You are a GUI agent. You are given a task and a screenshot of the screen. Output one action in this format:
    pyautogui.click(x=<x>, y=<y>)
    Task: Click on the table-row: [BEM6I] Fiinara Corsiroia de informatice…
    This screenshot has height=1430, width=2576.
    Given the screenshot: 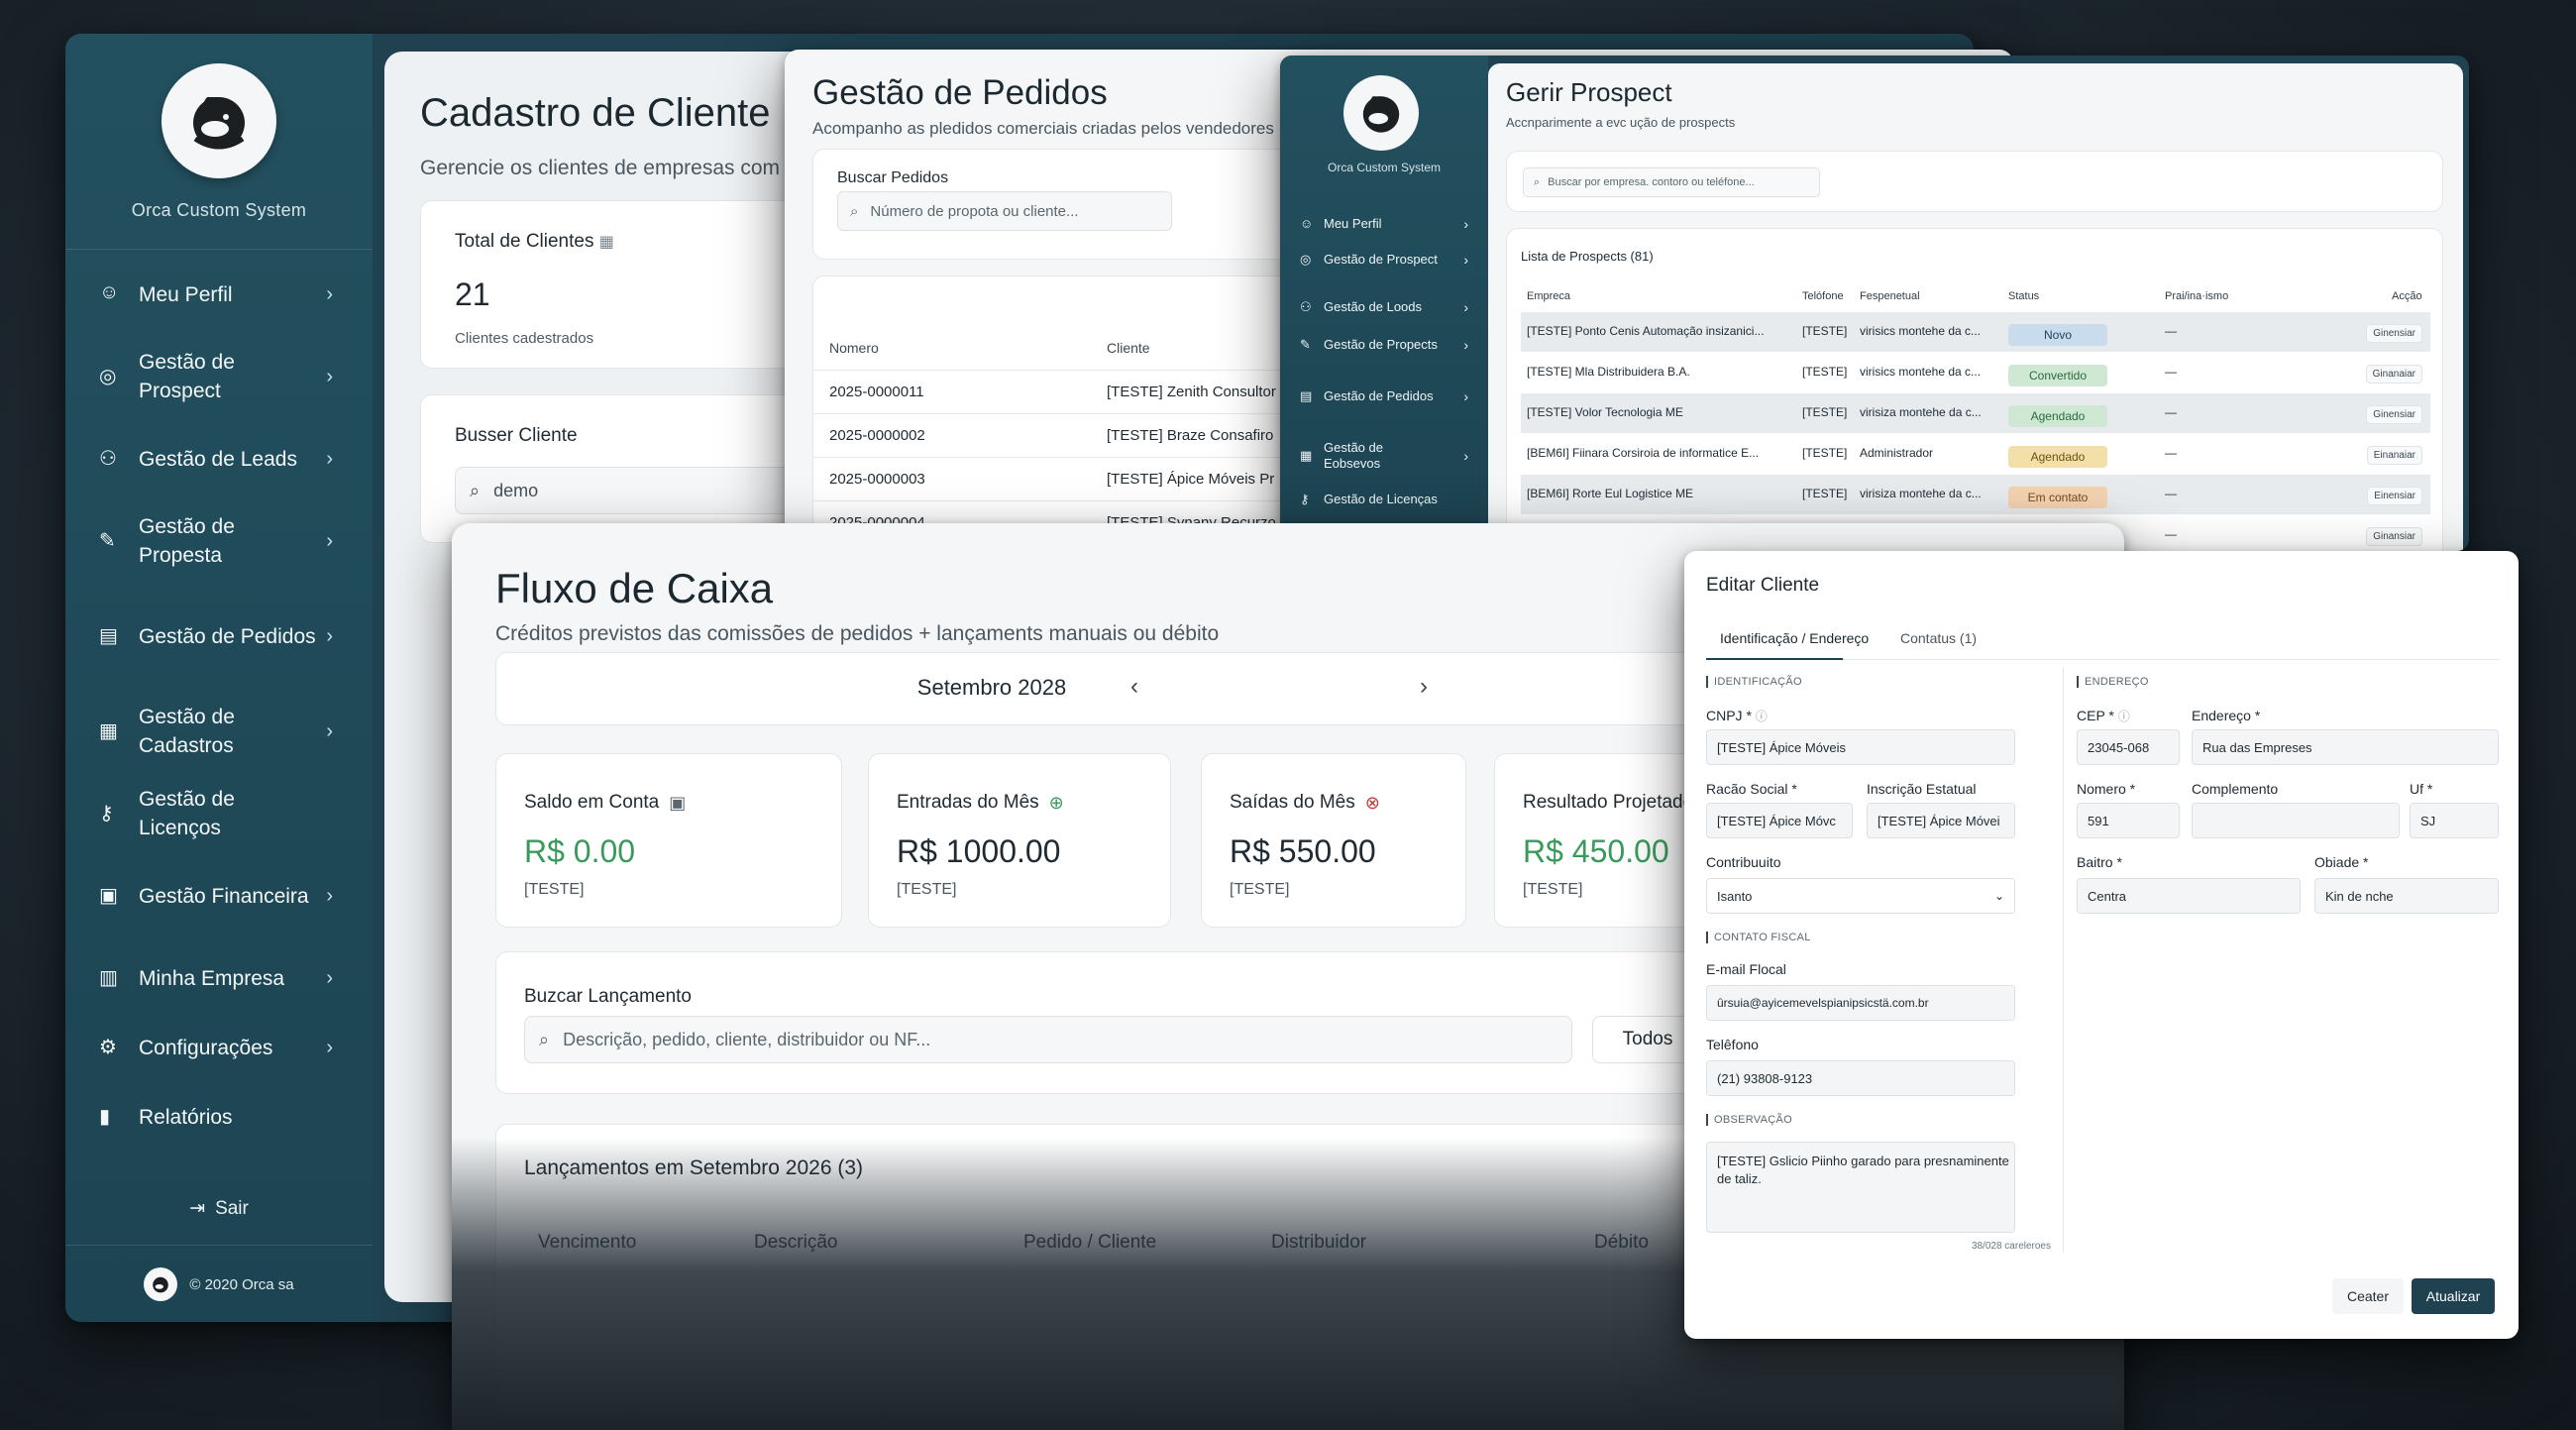 What is the action you would take?
    pyautogui.click(x=1975, y=454)
    